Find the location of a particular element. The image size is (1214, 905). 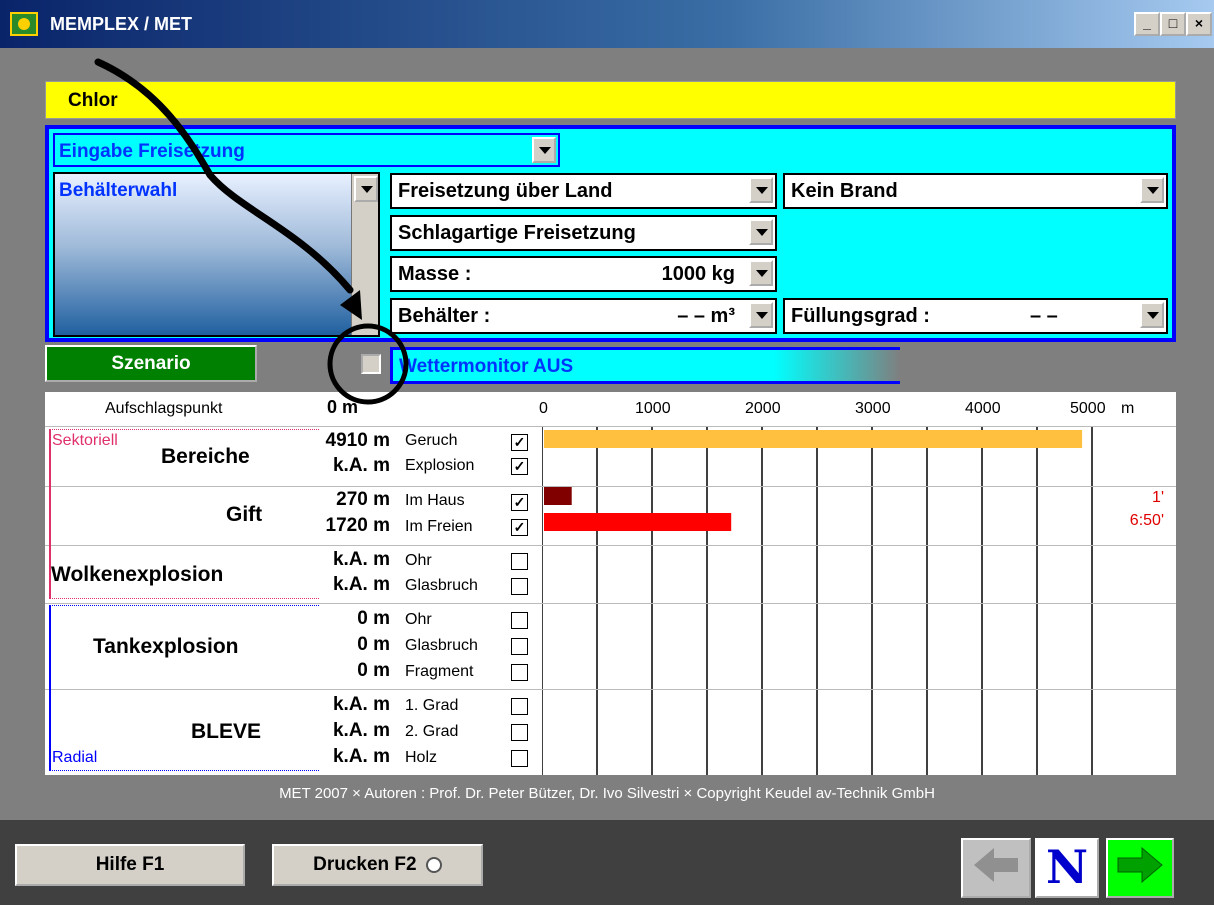

sector-label: Sektoriell is located at coordinates (85, 440).